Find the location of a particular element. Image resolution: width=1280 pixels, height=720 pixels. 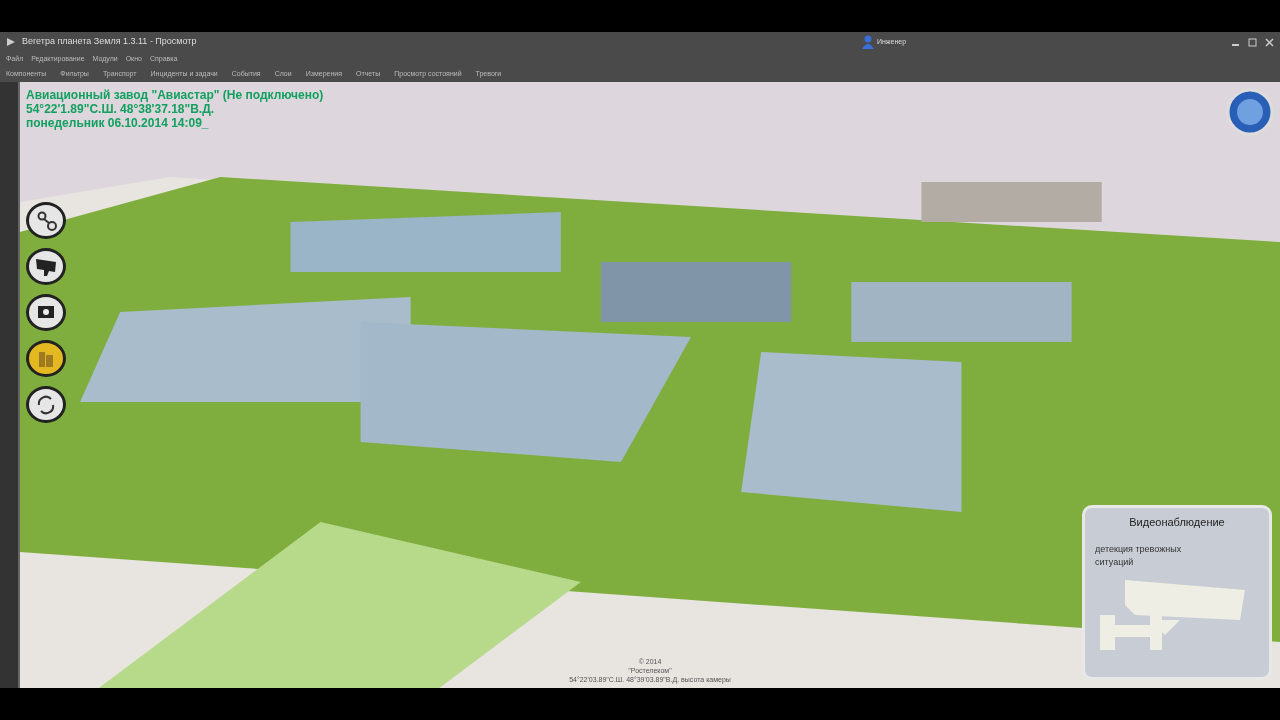

window-title: Вегетра планета Земля 1.3.11 - Просмотр is located at coordinates (109, 42).